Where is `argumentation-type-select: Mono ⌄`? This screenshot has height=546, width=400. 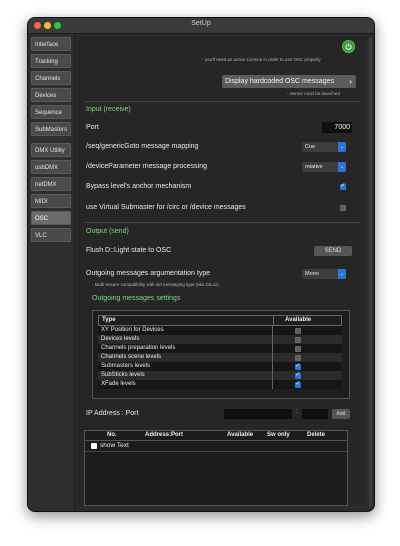 argumentation-type-select: Mono ⌄ is located at coordinates (324, 274).